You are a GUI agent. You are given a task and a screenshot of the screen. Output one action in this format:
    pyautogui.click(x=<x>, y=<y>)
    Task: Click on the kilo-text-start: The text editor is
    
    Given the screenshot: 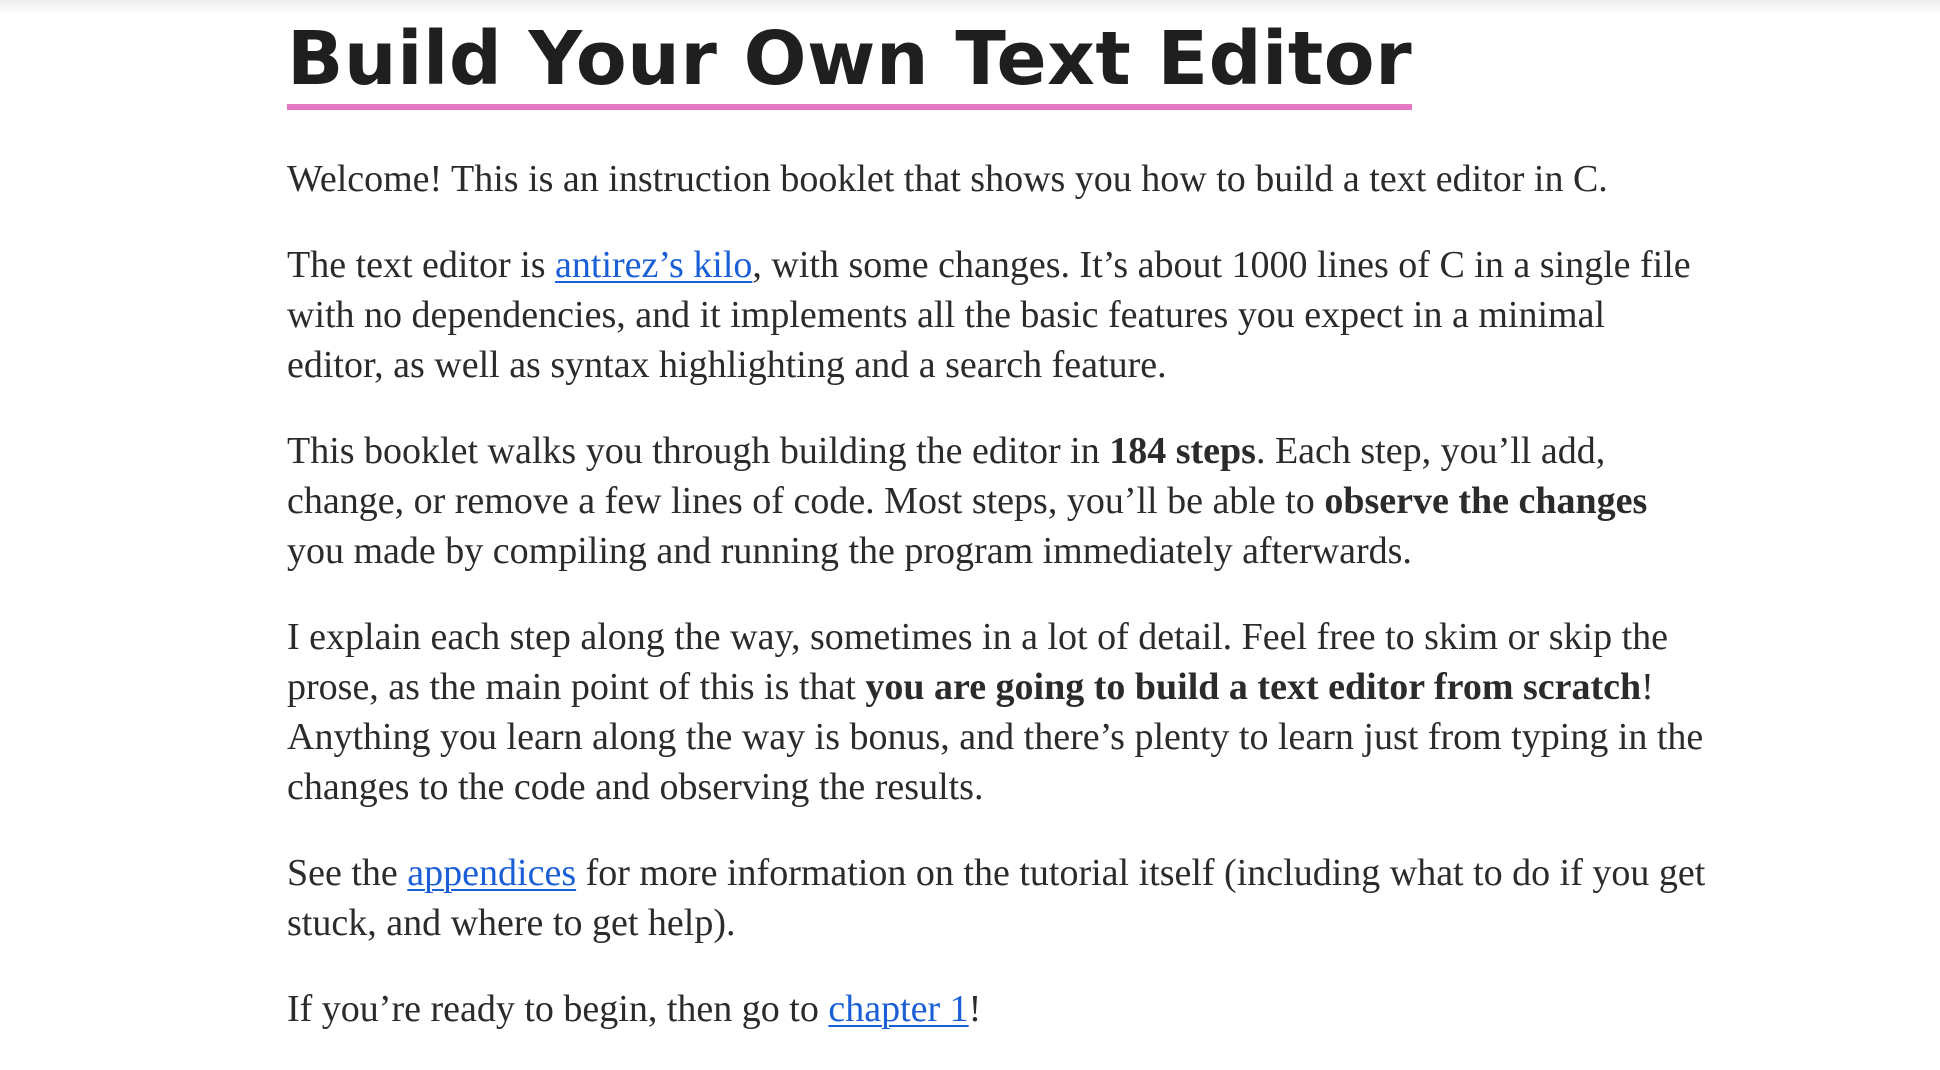 What is the action you would take?
    pyautogui.click(x=421, y=265)
    